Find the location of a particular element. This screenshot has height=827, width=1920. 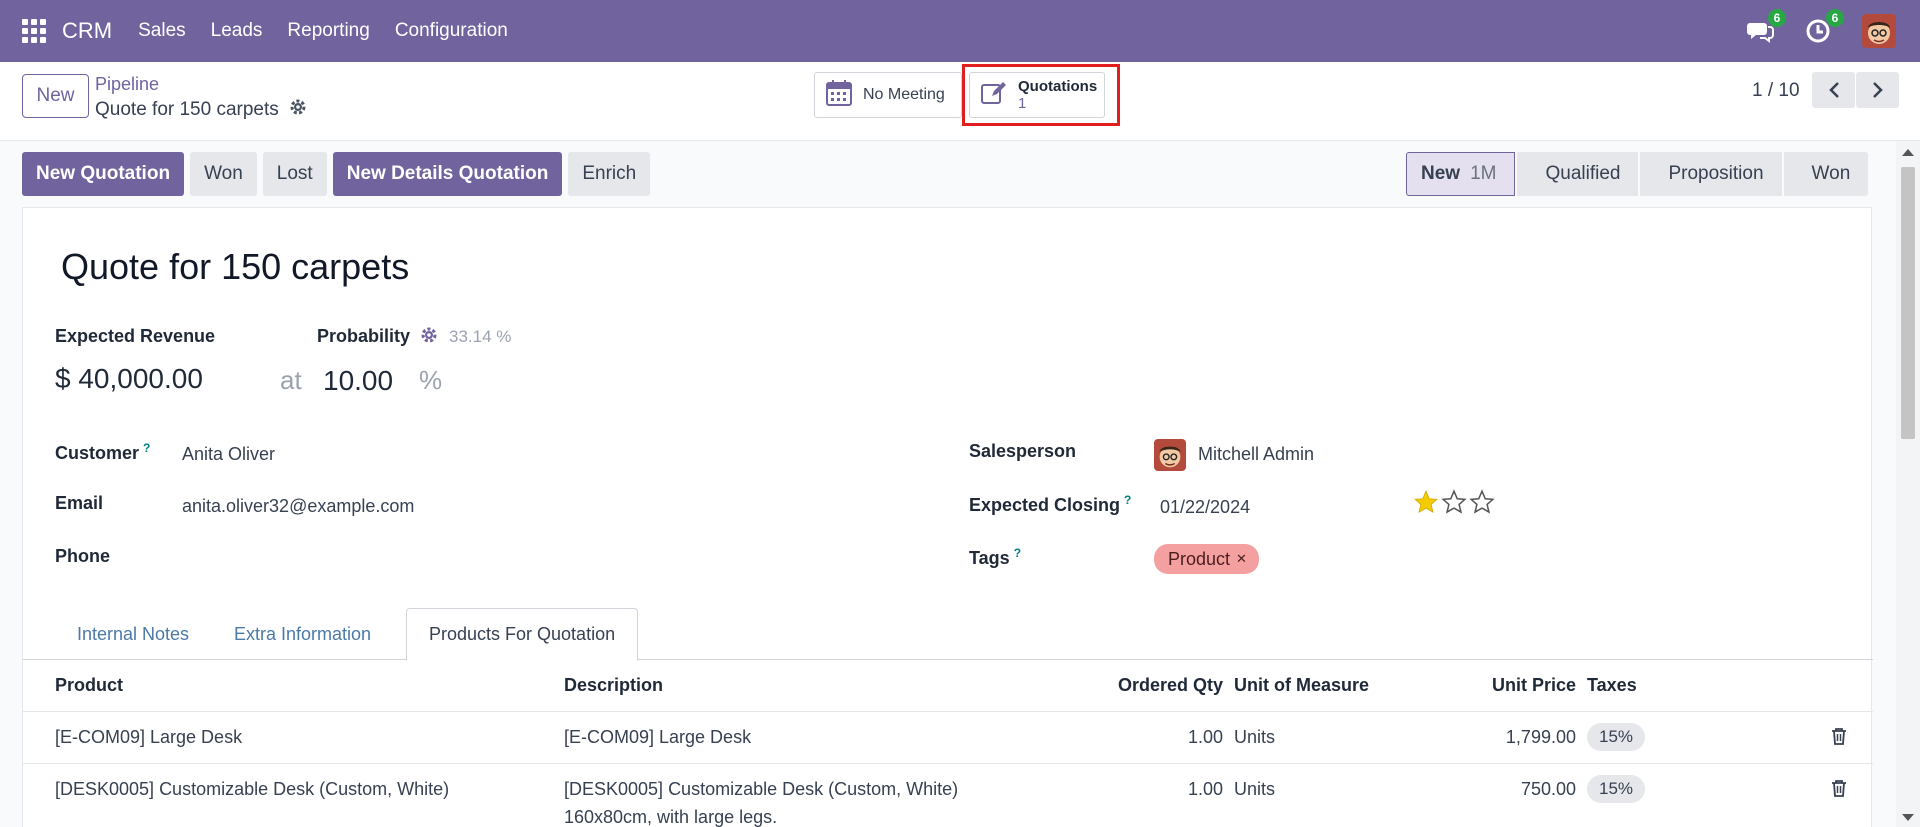

row-product: [E-COM09] Large Desk is located at coordinates (148, 737).